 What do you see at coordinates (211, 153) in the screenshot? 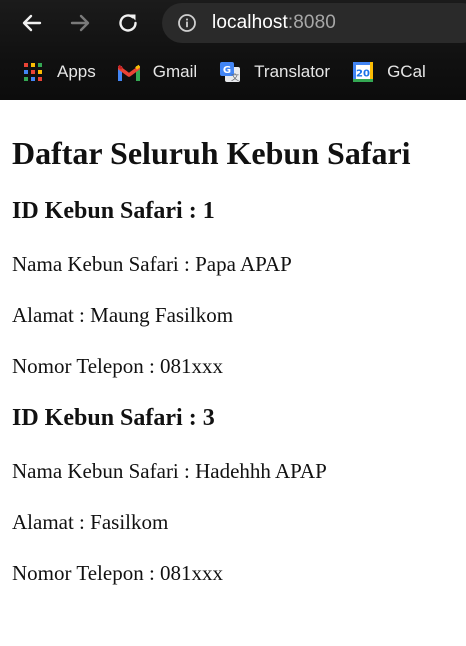
I see `page-title: Daftar Seluruh Kebun Safari` at bounding box center [211, 153].